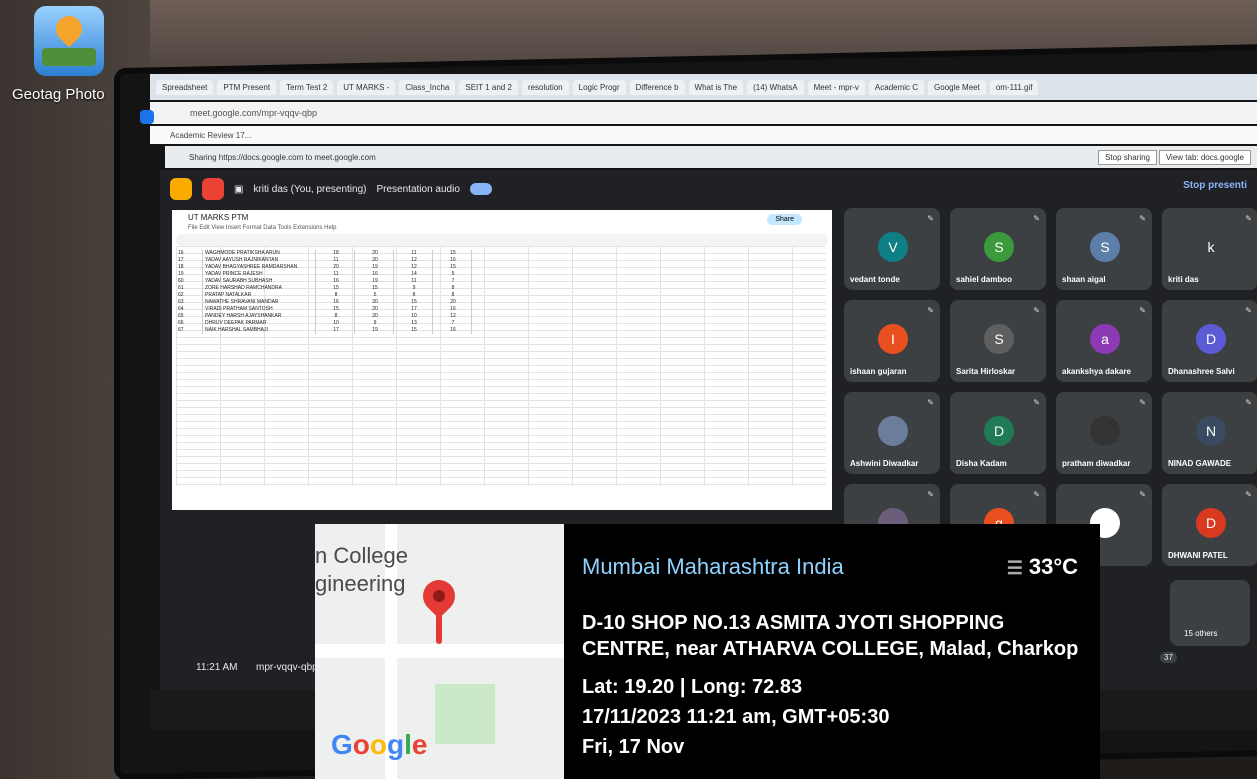  I want to click on participant-tile: D Dhanashree Salvi ✎, so click(1209, 341).